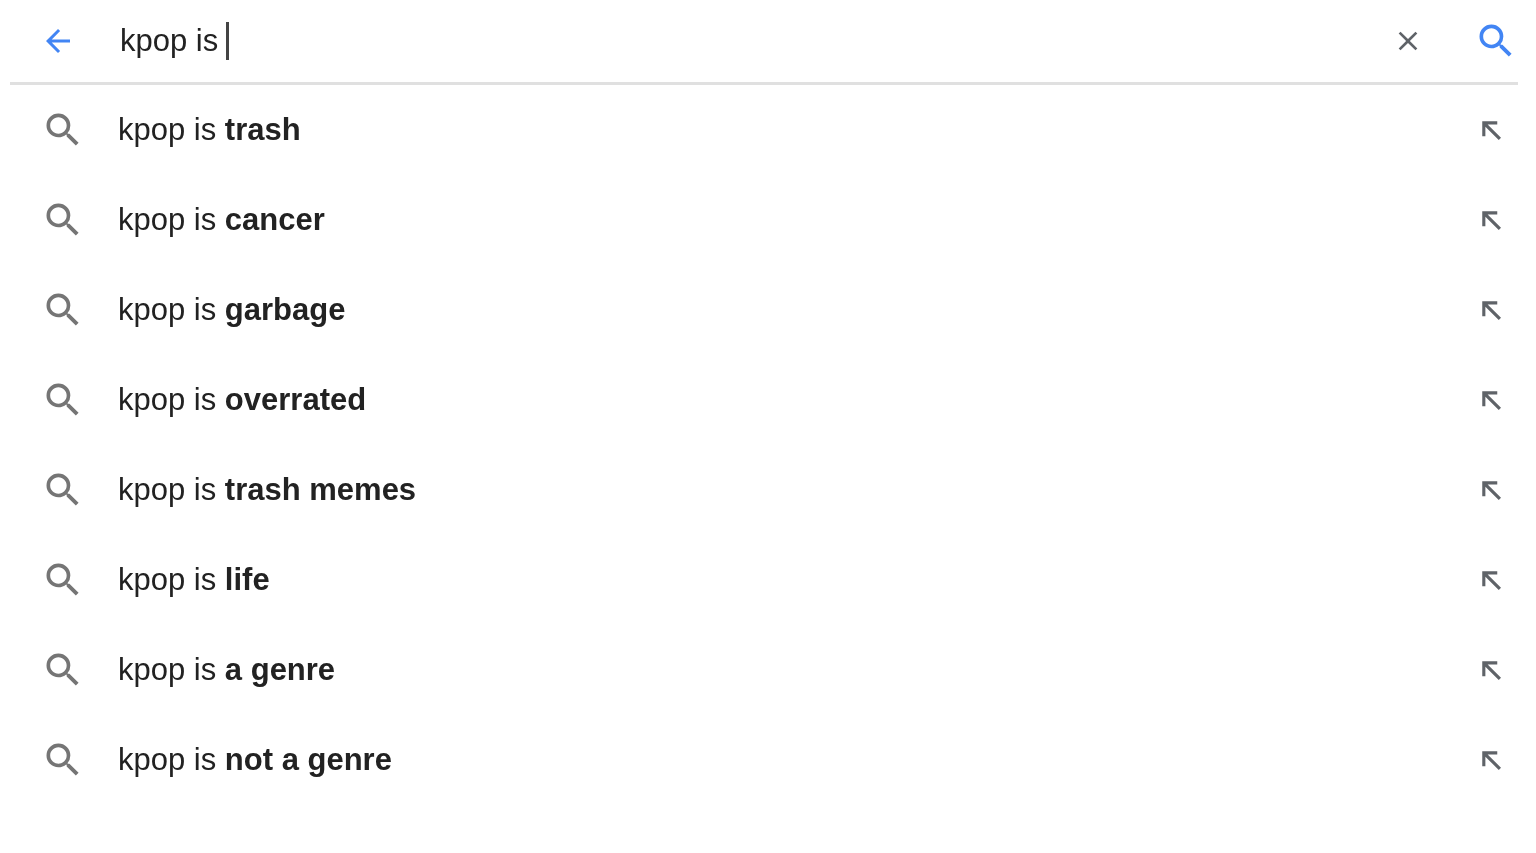  I want to click on suggestion-item: kpop is overrated, so click(797, 400).